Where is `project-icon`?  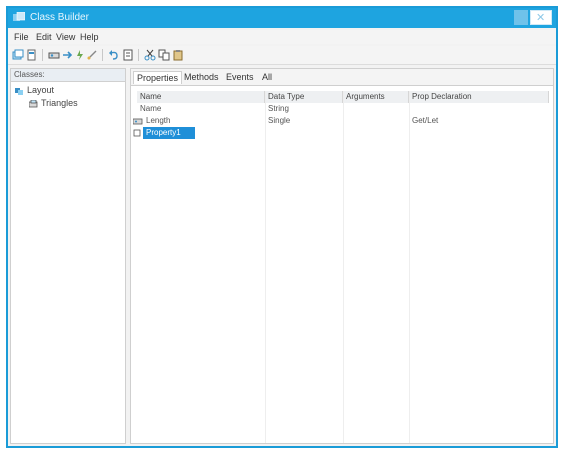 project-icon is located at coordinates (19, 91).